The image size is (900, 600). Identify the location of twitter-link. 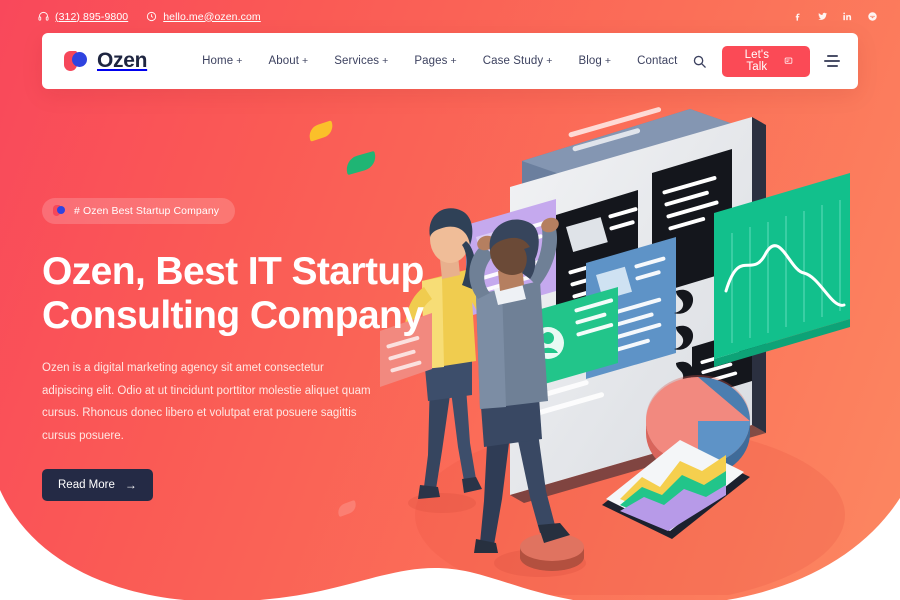
(822, 16).